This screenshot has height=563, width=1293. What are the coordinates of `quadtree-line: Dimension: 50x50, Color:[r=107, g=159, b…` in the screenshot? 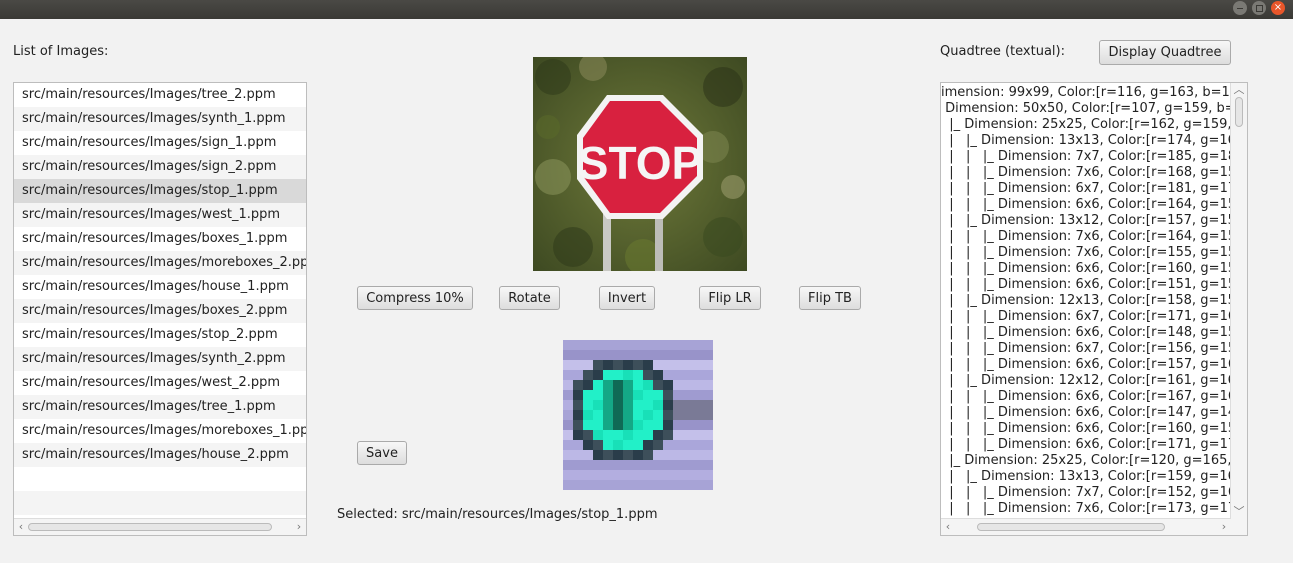 It's located at (1087, 108).